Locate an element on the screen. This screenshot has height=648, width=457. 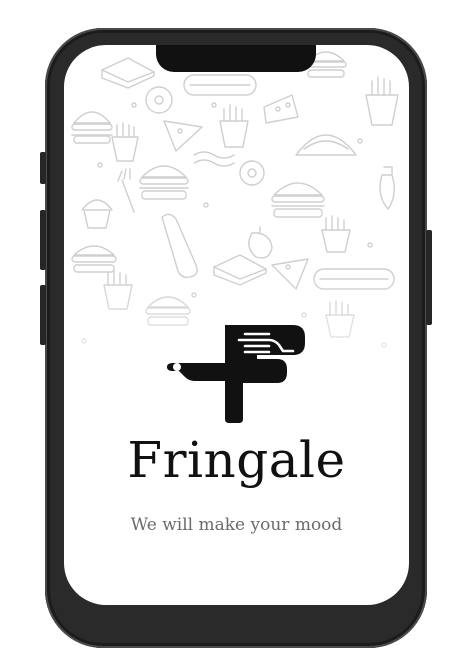
silent-switch is located at coordinates (43, 168).